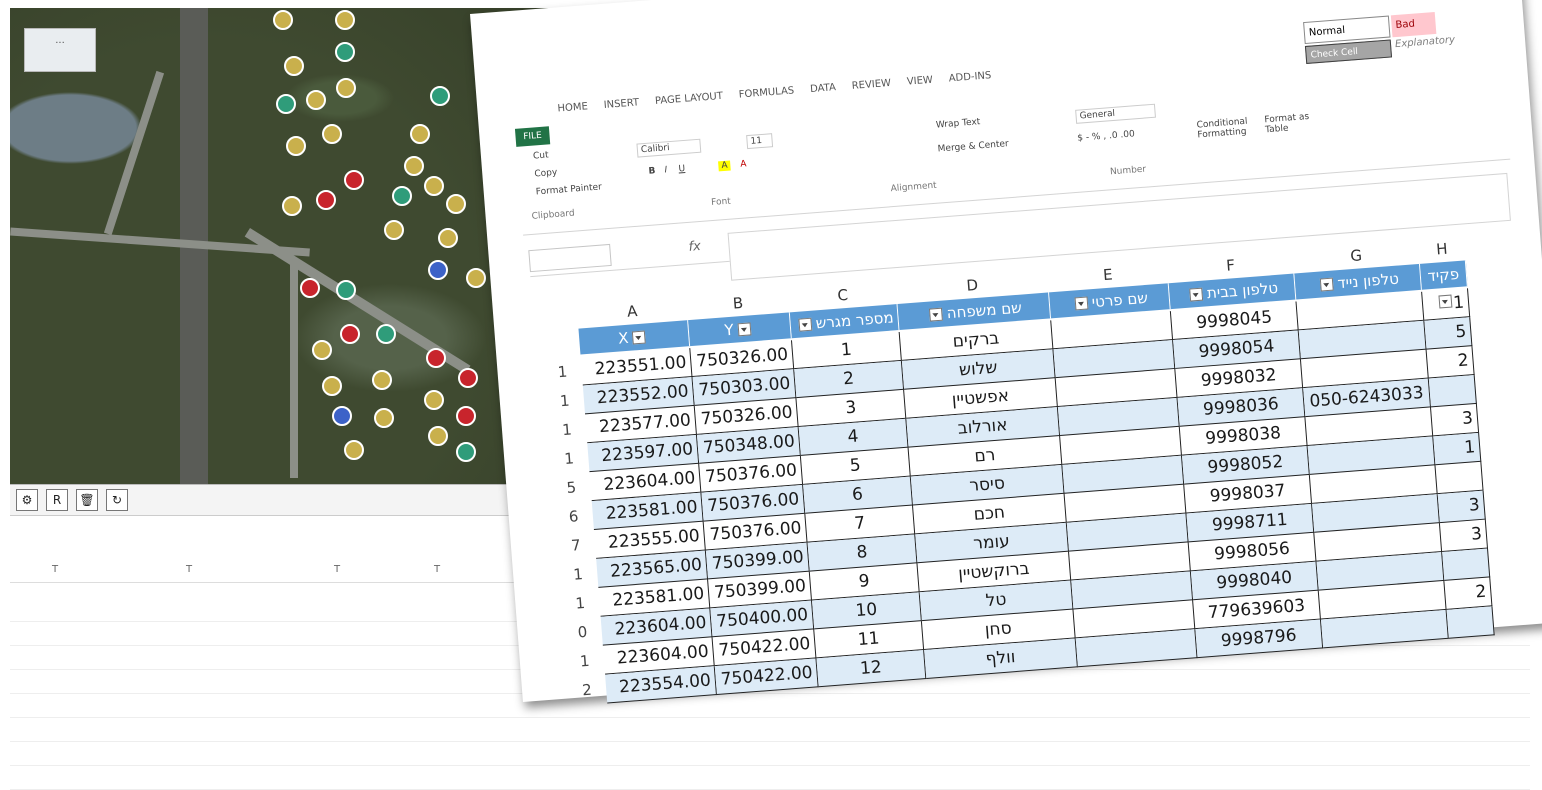 The width and height of the screenshot is (1542, 790). Describe the element at coordinates (1106, 136) in the screenshot. I see `number-format-buttons: $ - % , .0 .00` at that location.